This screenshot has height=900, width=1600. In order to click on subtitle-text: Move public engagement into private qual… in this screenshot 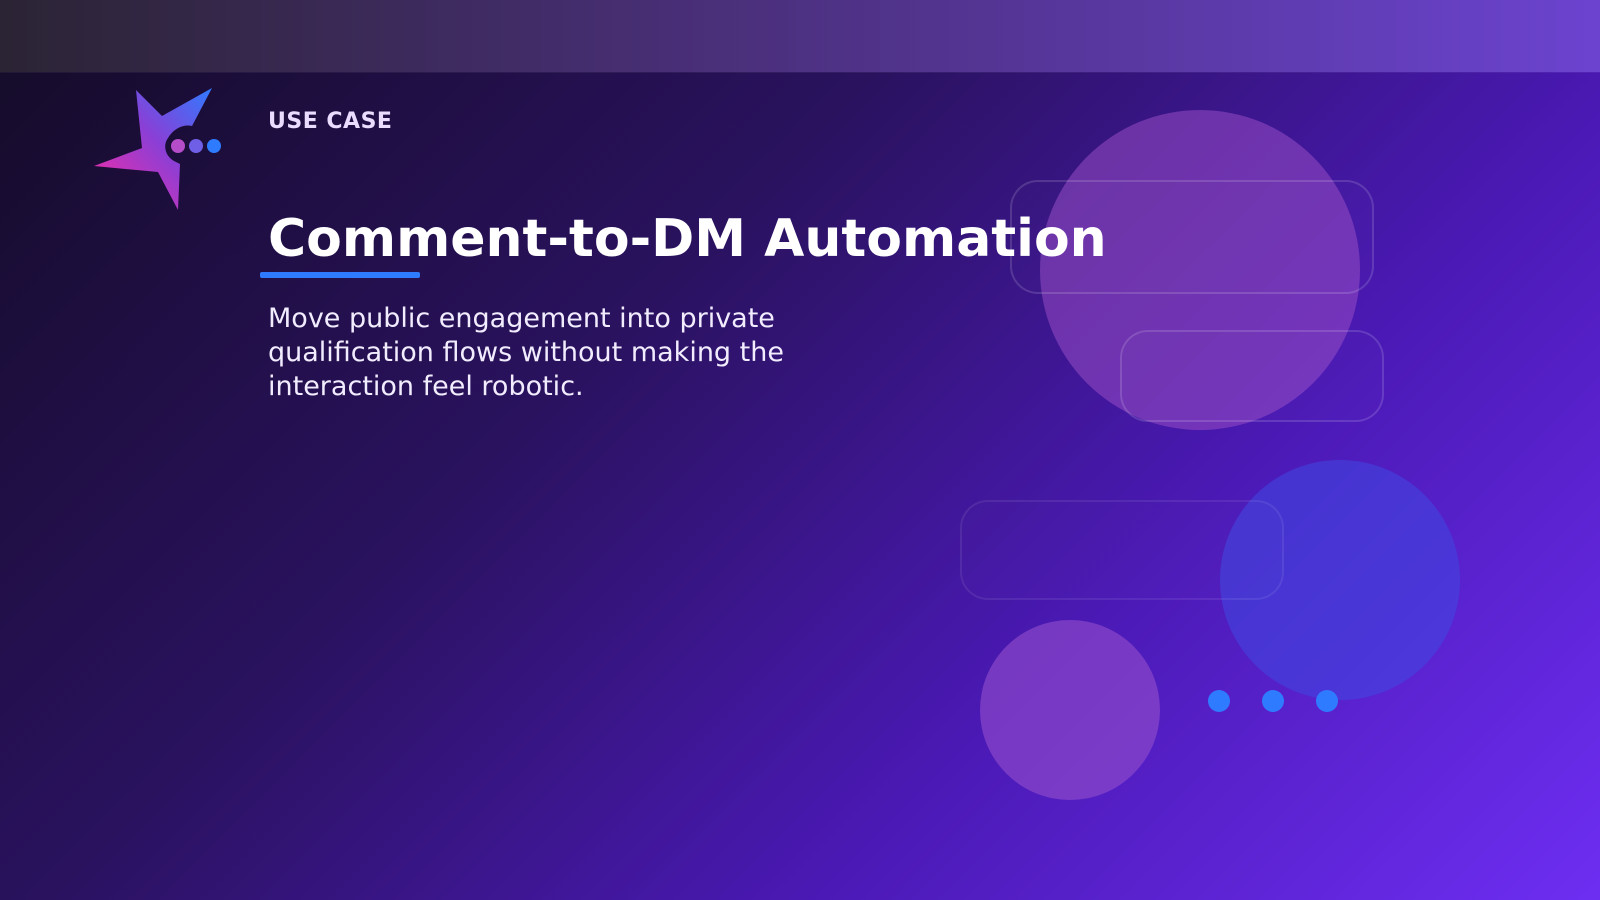, I will do `click(526, 352)`.